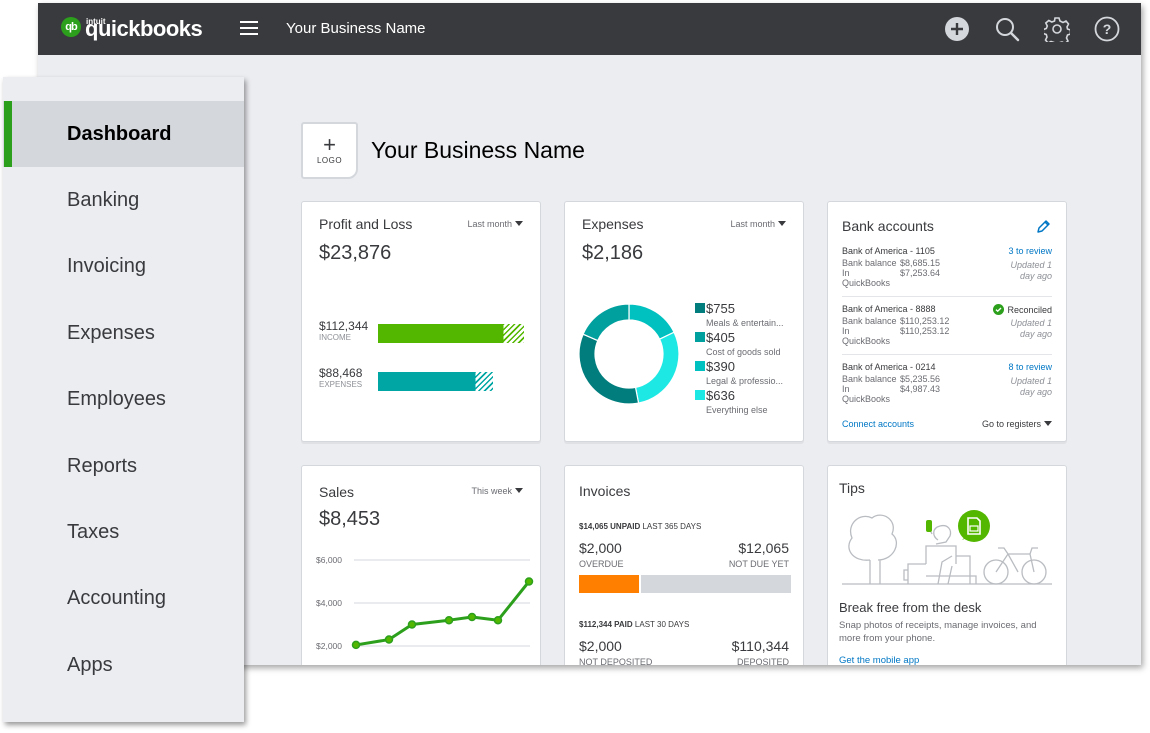 The image size is (1150, 733). Describe the element at coordinates (1057, 29) in the screenshot. I see `gear-icon` at that location.